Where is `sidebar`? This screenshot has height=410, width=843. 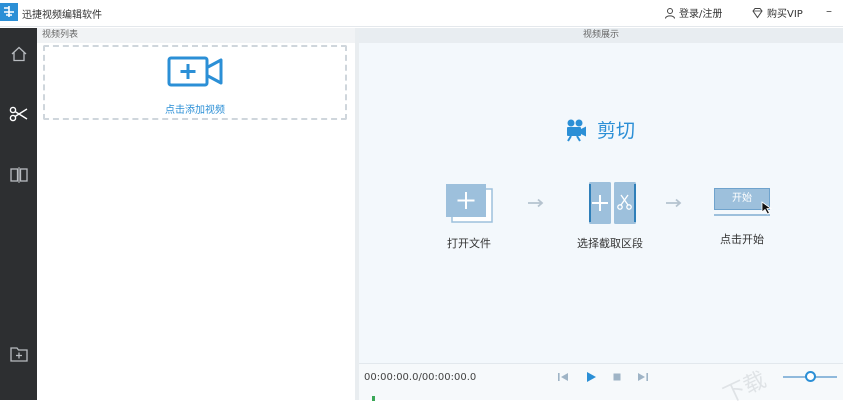
sidebar is located at coordinates (18, 214).